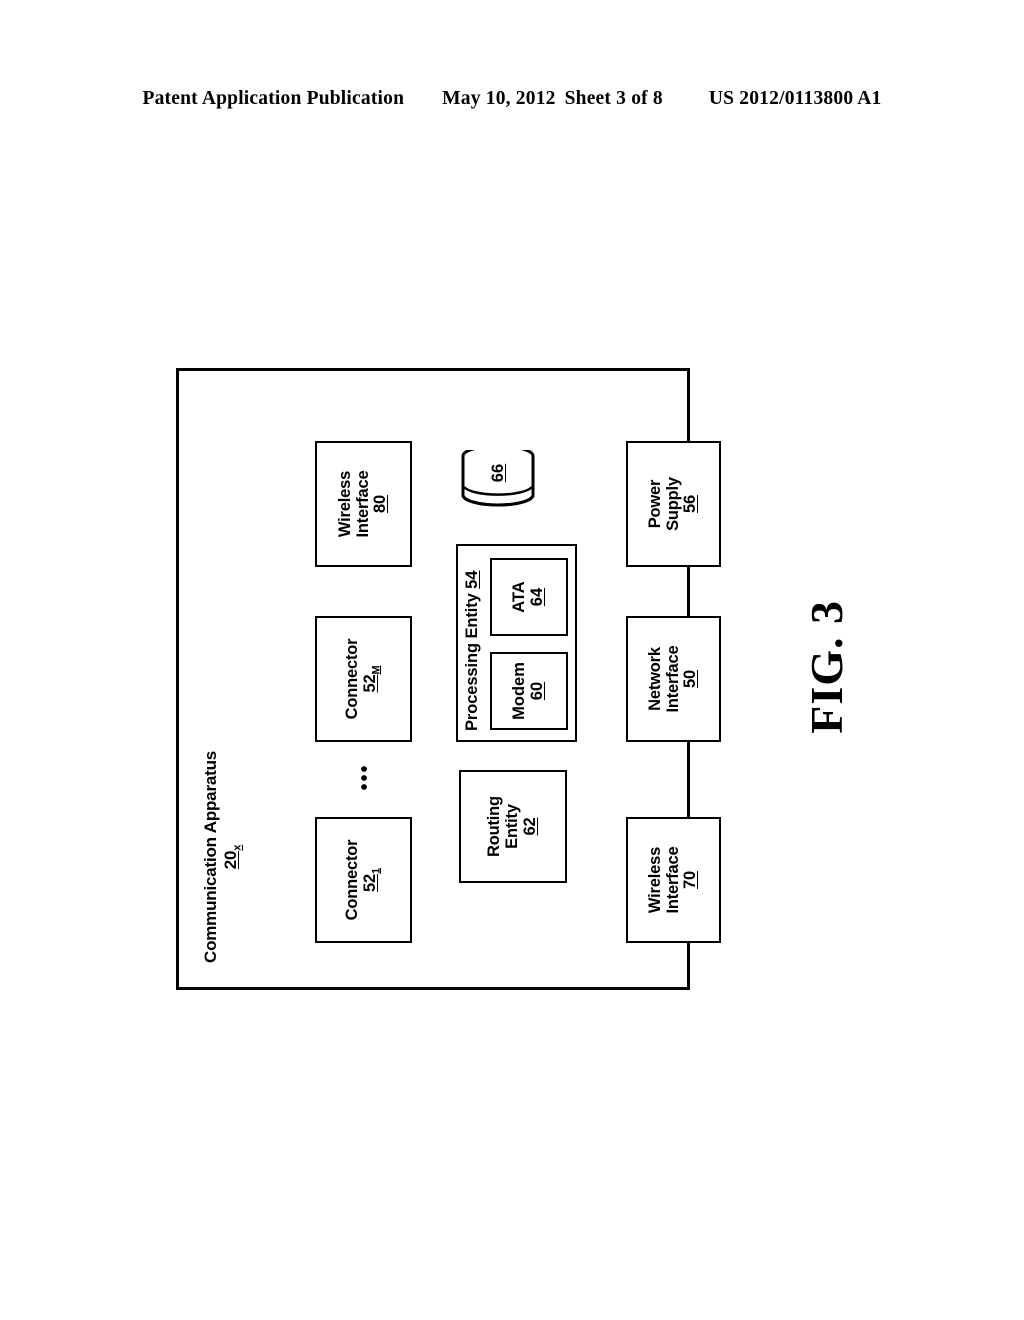 Image resolution: width=1024 pixels, height=1320 pixels. I want to click on processing-entity-label: Processing Entity 54, so click(472, 650).